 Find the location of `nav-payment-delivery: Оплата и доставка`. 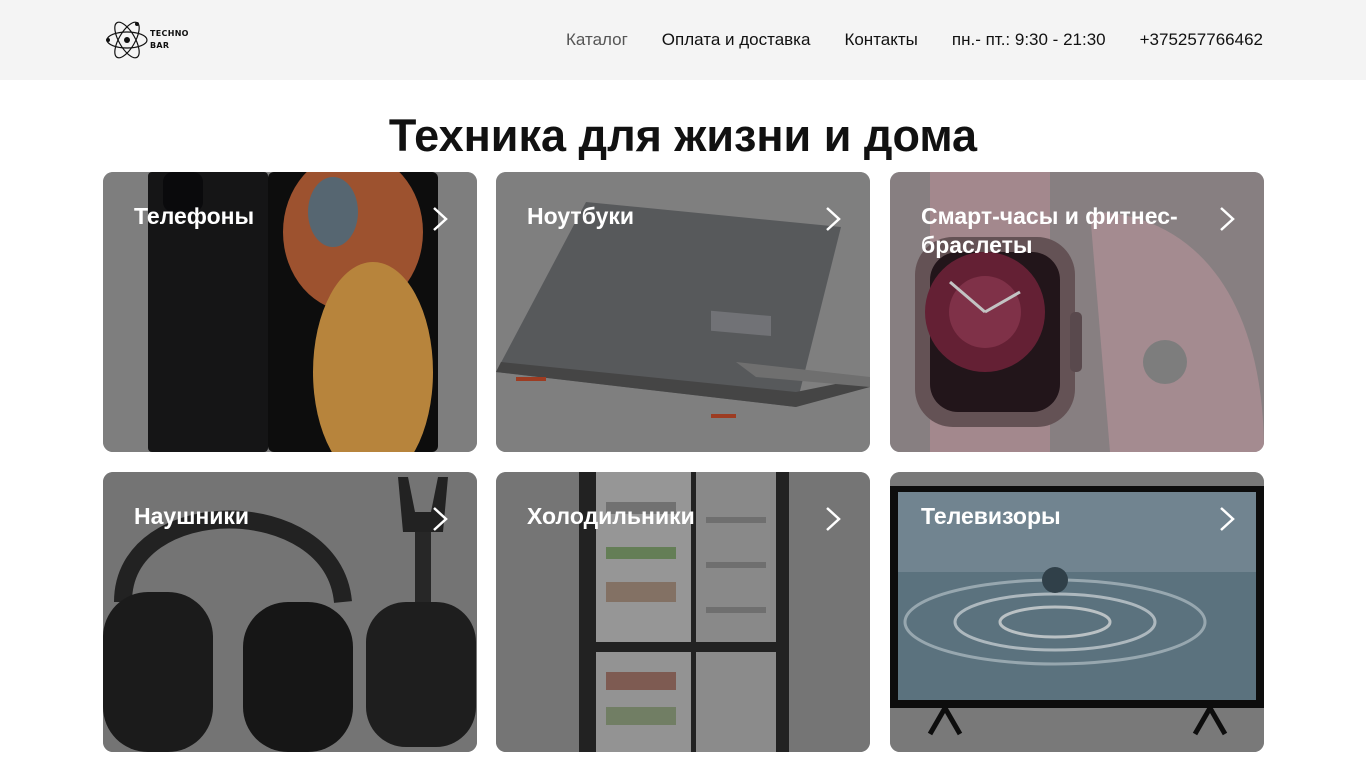

nav-payment-delivery: Оплата и доставка is located at coordinates (736, 40).